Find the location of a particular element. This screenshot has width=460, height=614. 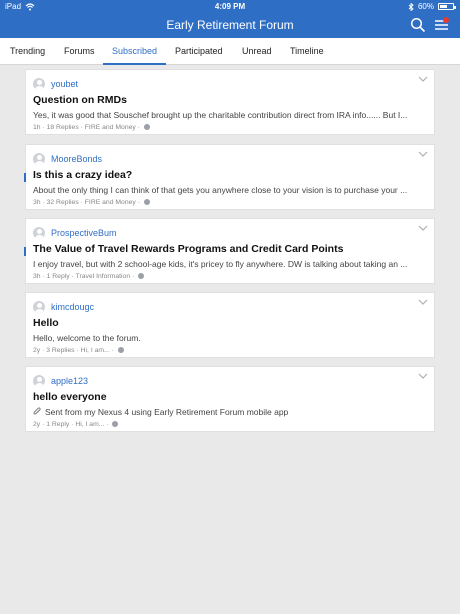

topic-meta: 3h · 32 Replies · FIRE and Money · is located at coordinates (91, 202).